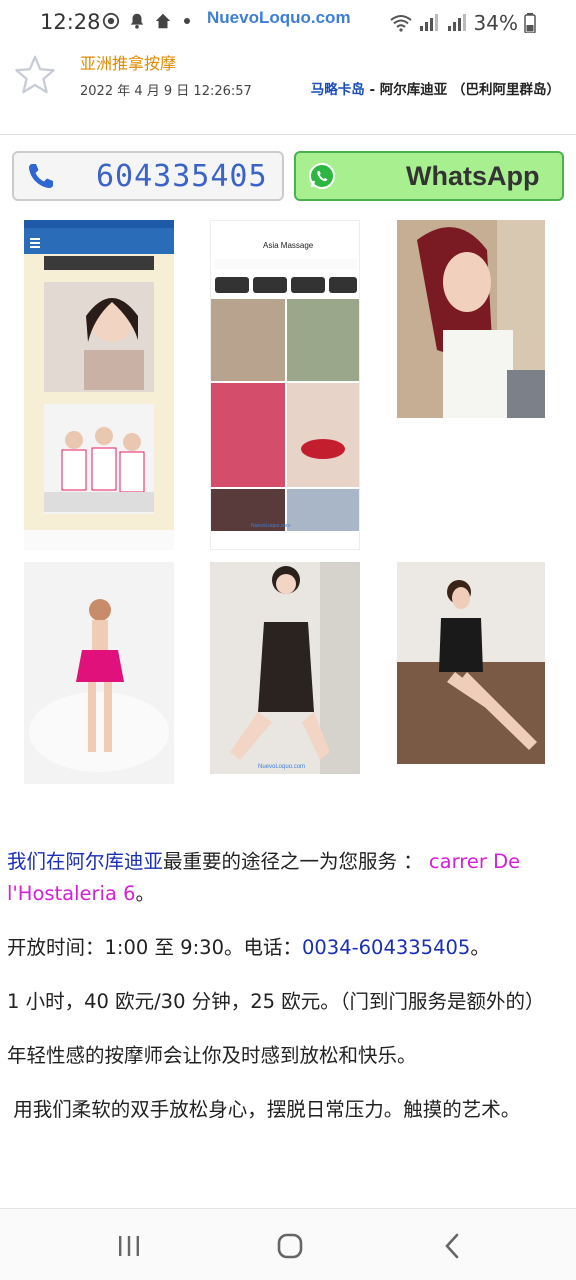  What do you see at coordinates (400, 23) in the screenshot?
I see `wifi-icon` at bounding box center [400, 23].